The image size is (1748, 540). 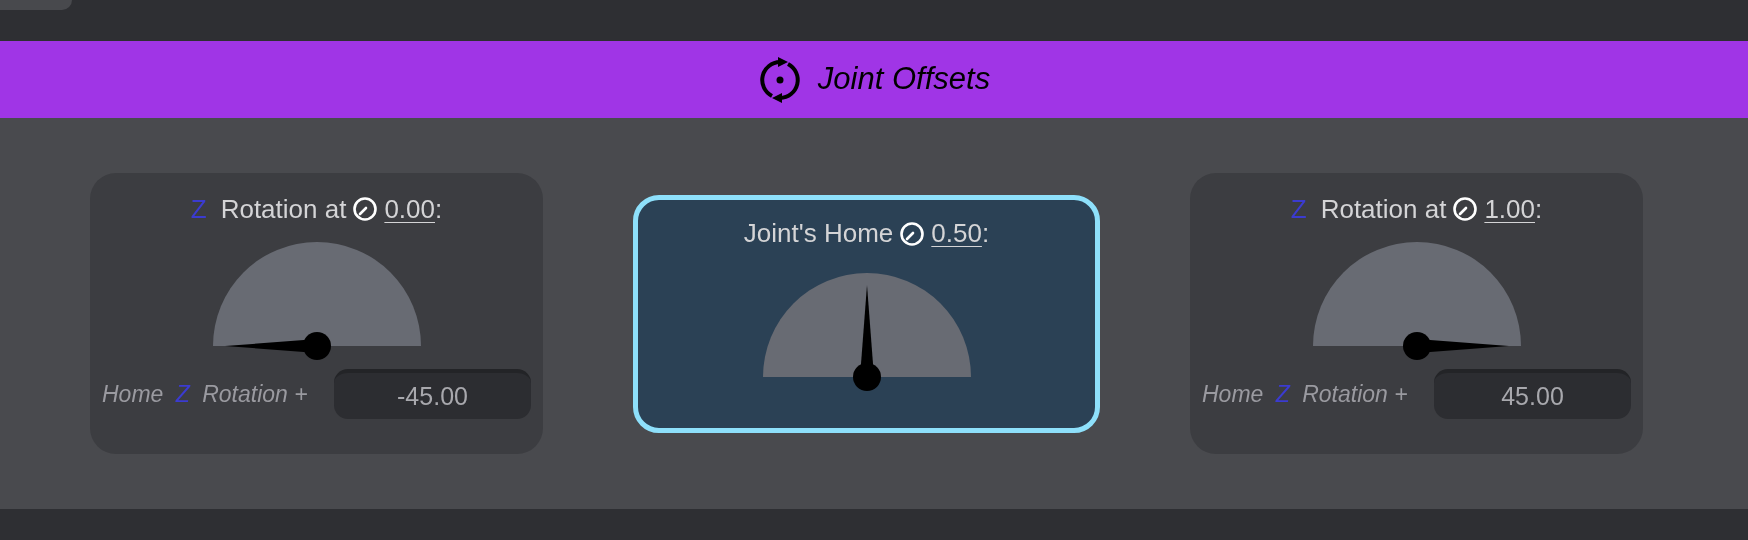 What do you see at coordinates (956, 233) in the screenshot?
I see `time-link: 0.50` at bounding box center [956, 233].